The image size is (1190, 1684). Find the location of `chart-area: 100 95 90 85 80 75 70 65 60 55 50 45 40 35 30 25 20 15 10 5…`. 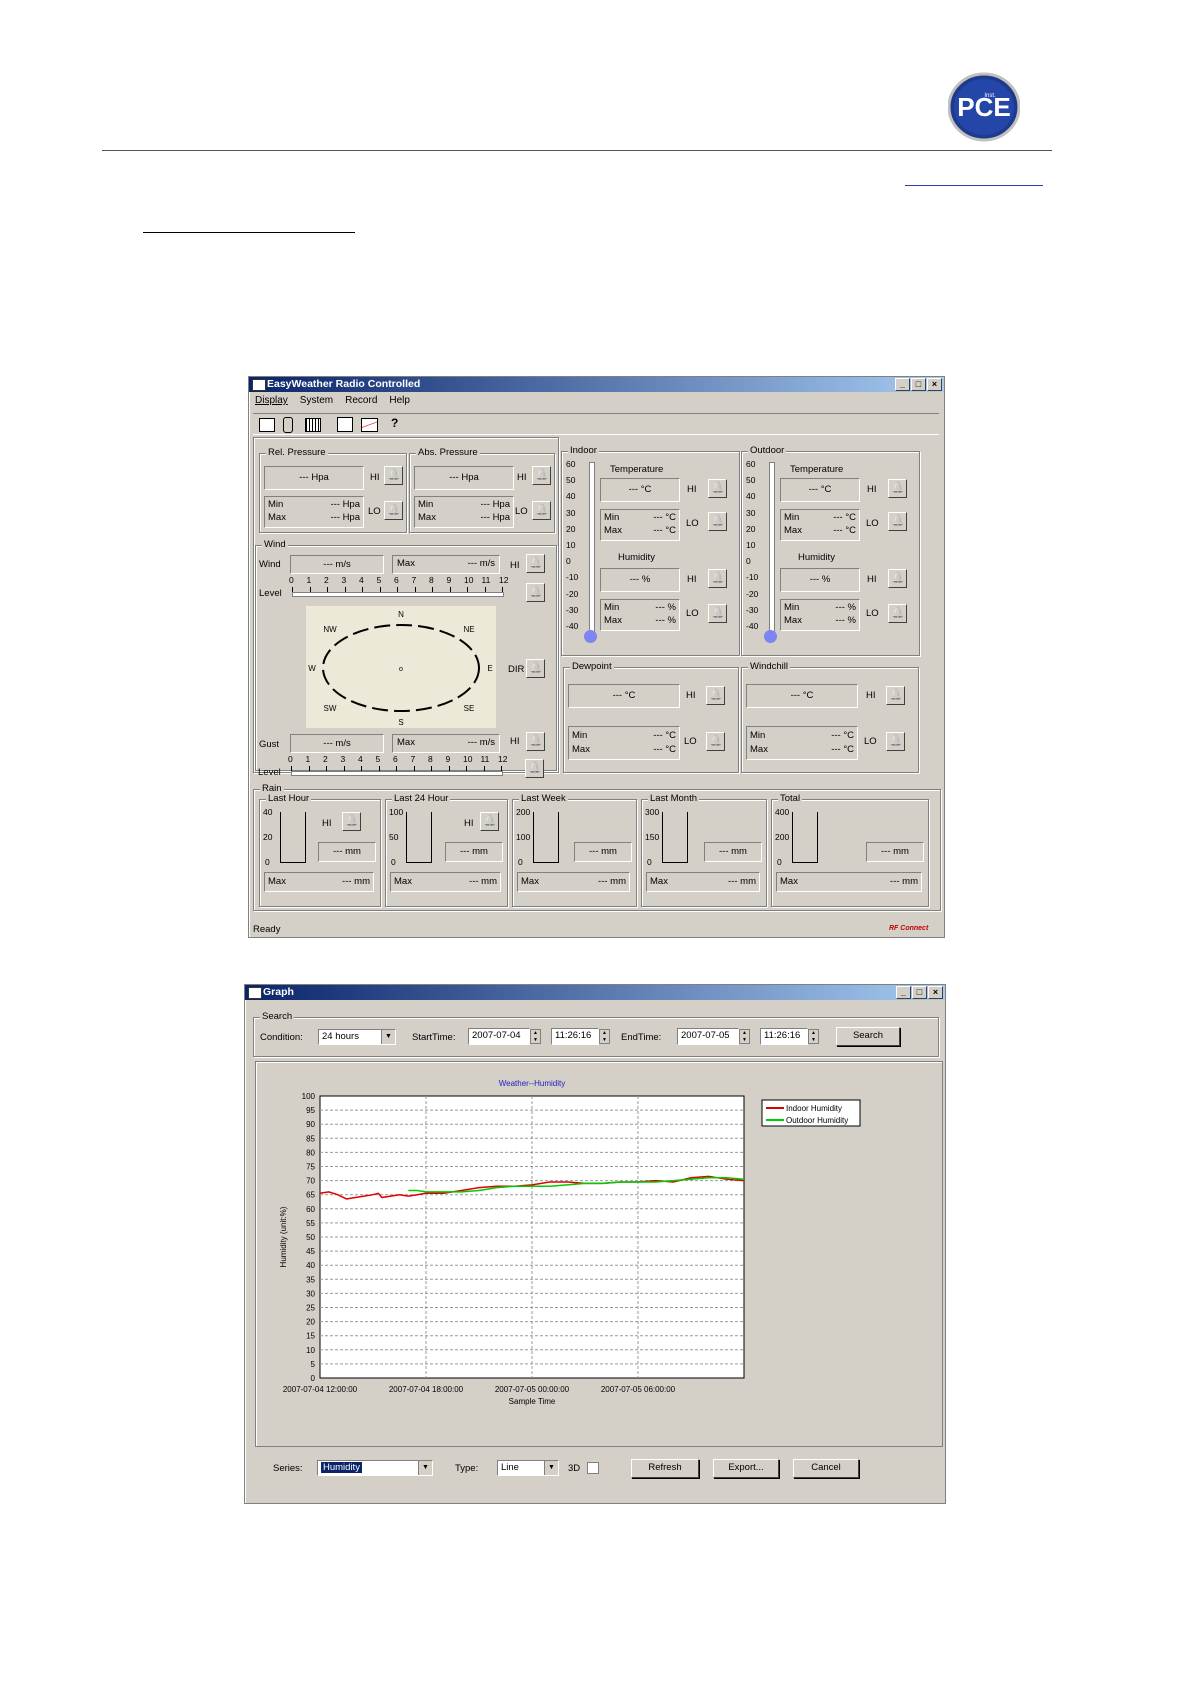

chart-area: 100 95 90 85 80 75 70 65 60 55 50 45 40 35 30 25 20 15 10 5… is located at coordinates (599, 1254).